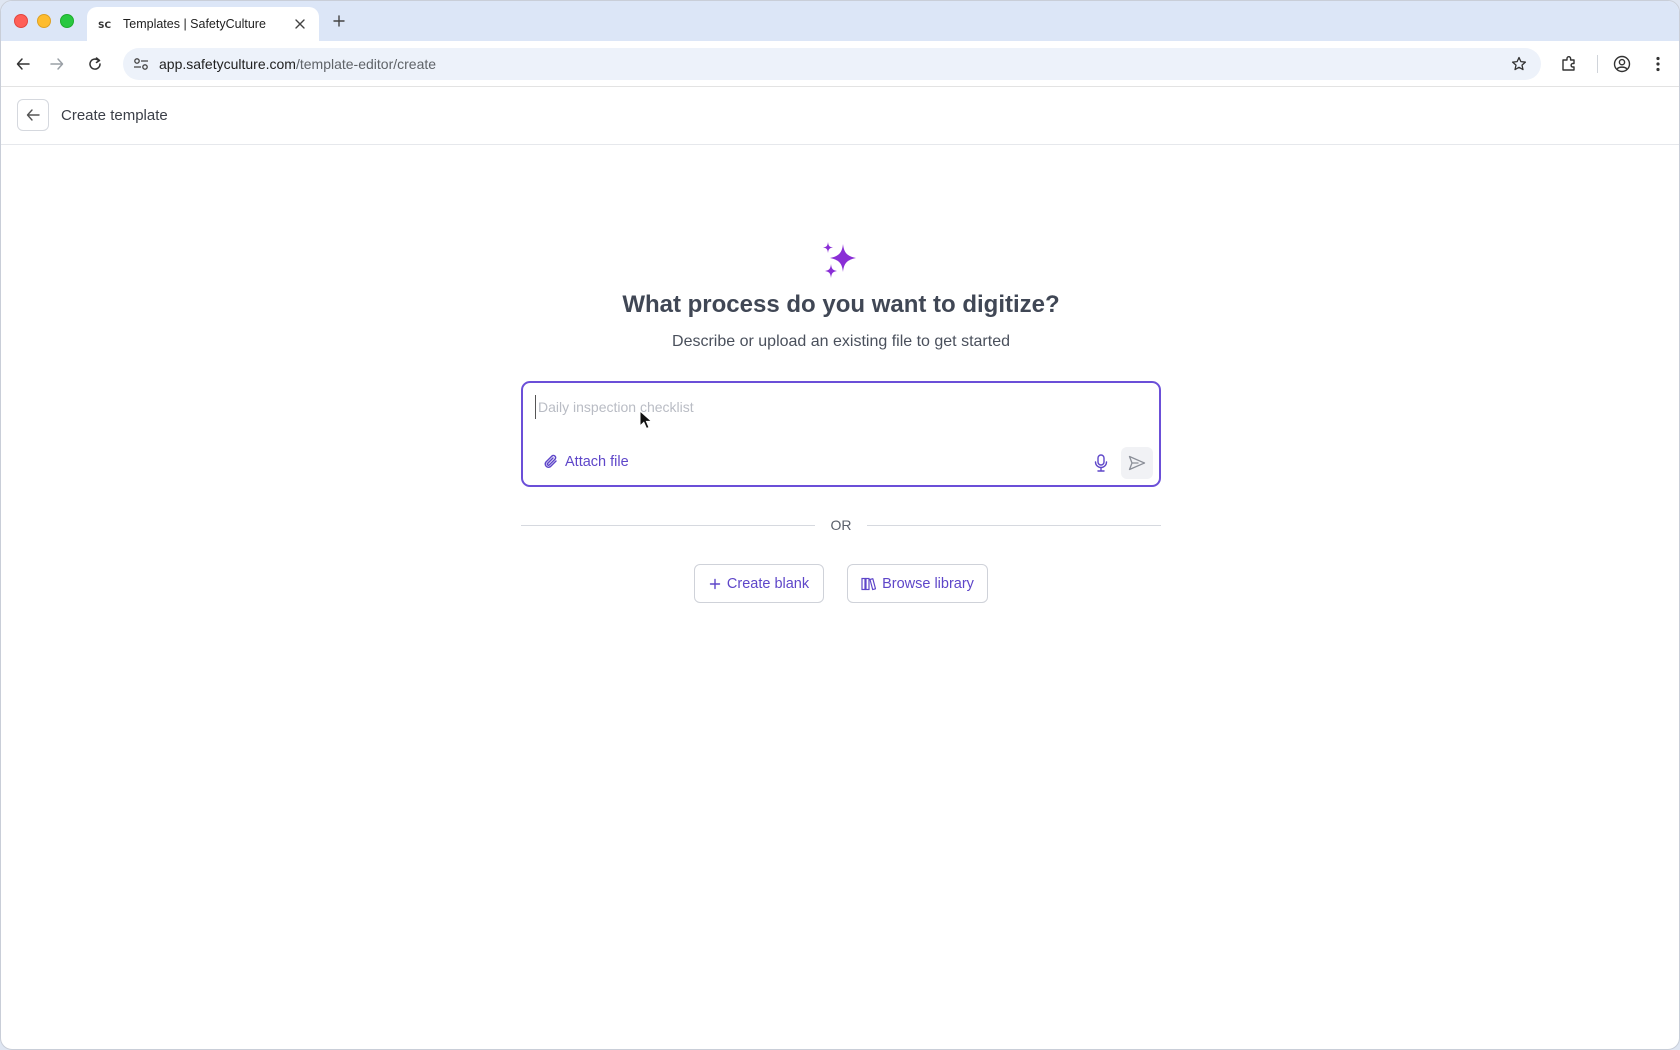 The width and height of the screenshot is (1680, 1050). I want to click on close-icon, so click(300, 24).